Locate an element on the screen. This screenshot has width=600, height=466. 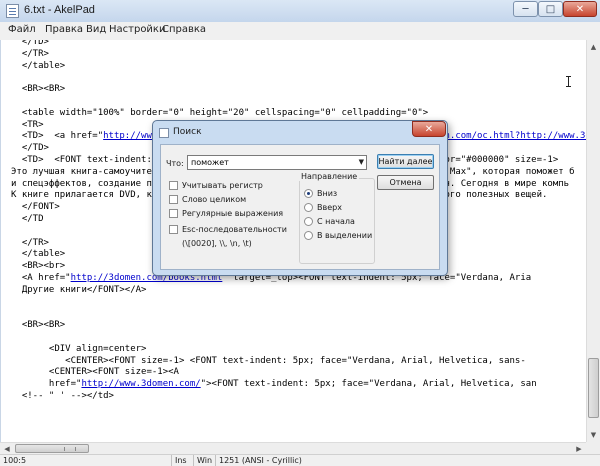
find-what-label: Что: is located at coordinates (175, 163).